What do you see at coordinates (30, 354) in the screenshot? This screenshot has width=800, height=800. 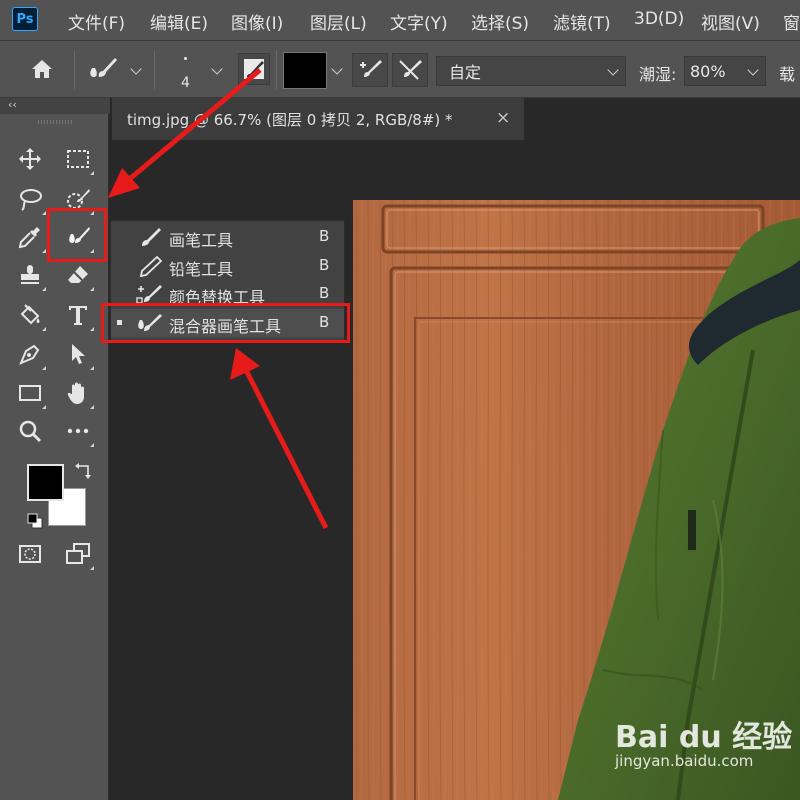 I see `pen-tool-icon` at bounding box center [30, 354].